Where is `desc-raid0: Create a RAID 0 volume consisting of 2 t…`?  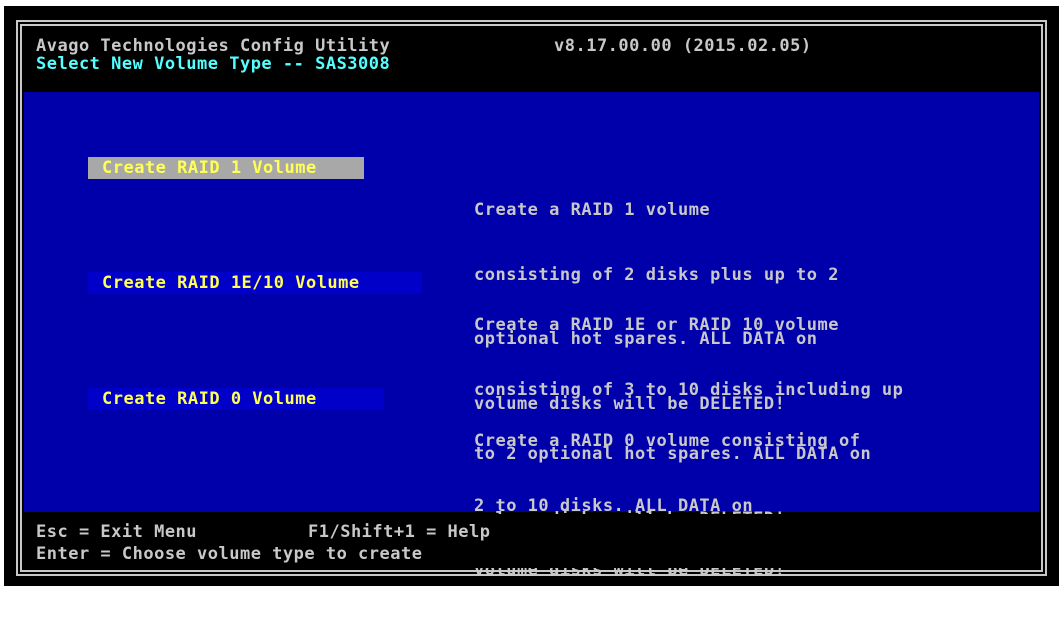 desc-raid0: Create a RAID 0 volume consisting of 2 t… is located at coordinates (667, 506).